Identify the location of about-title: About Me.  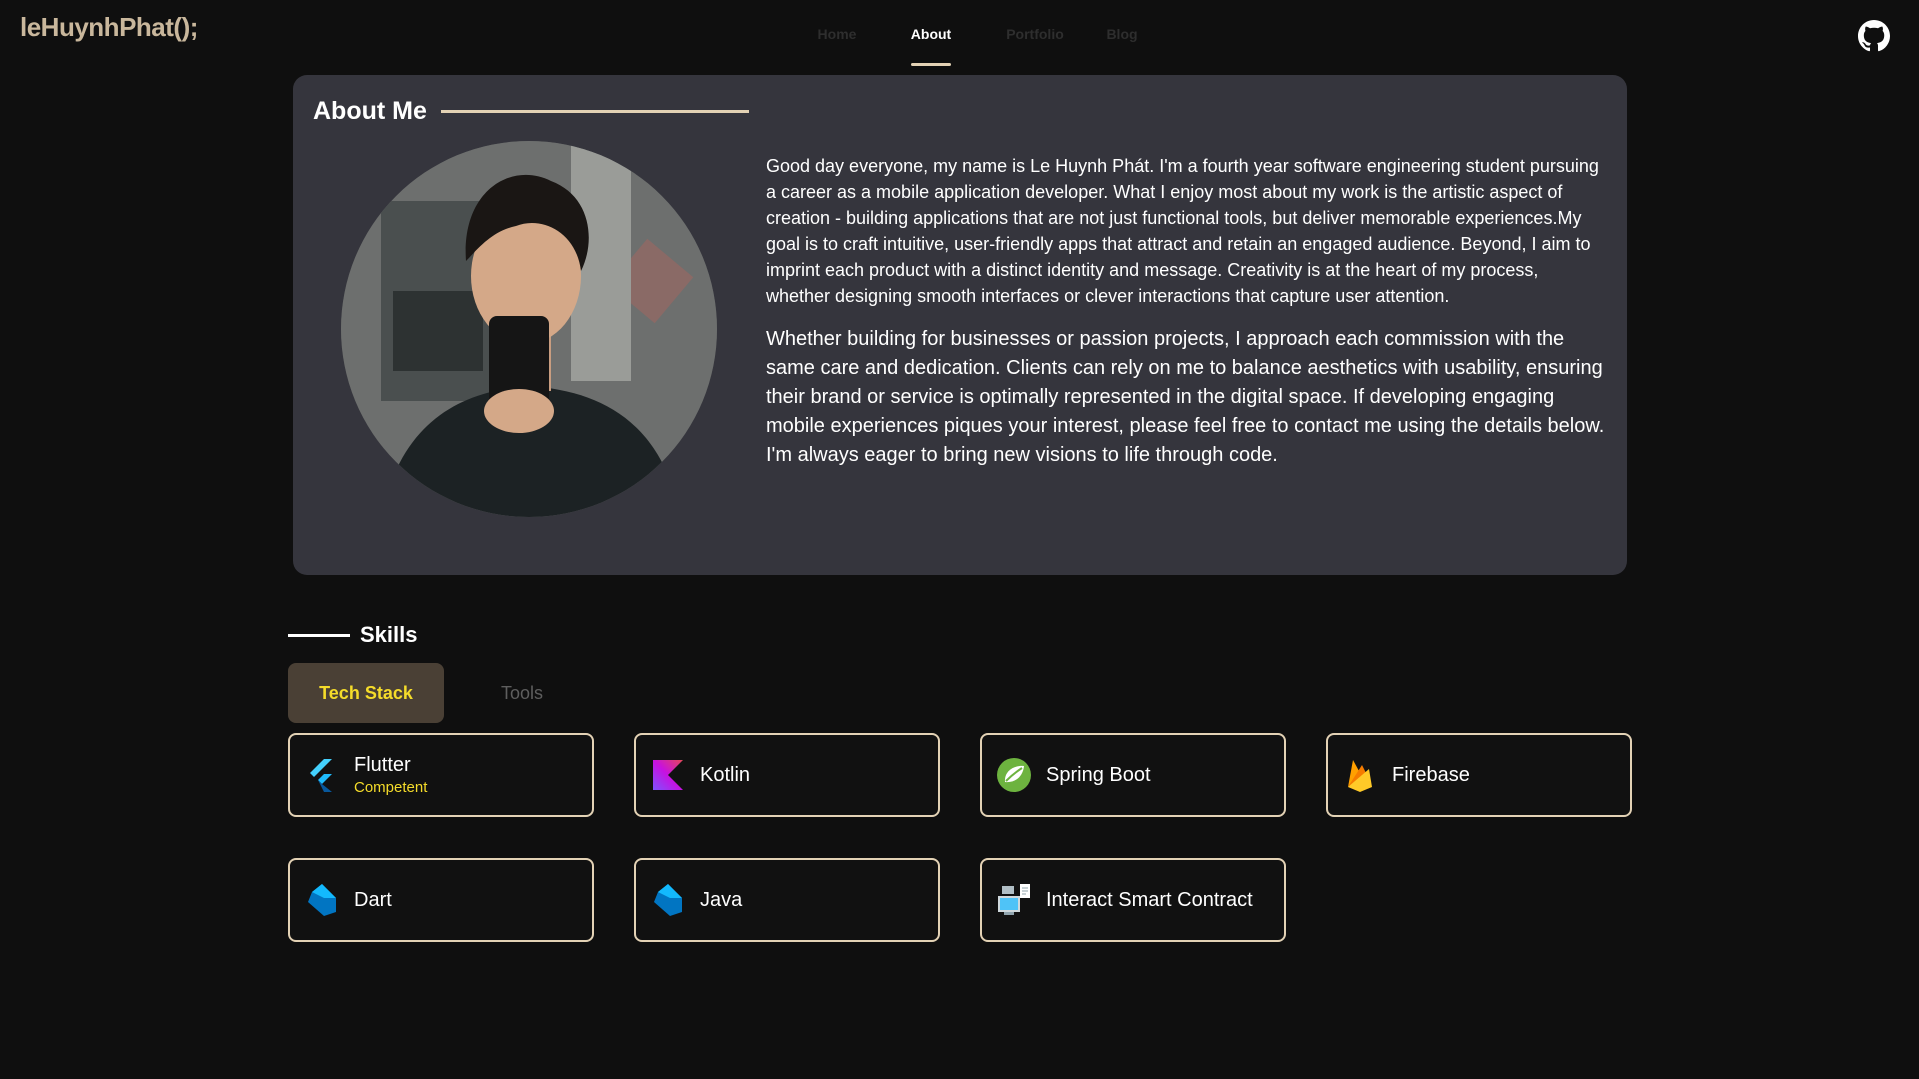
(370, 111).